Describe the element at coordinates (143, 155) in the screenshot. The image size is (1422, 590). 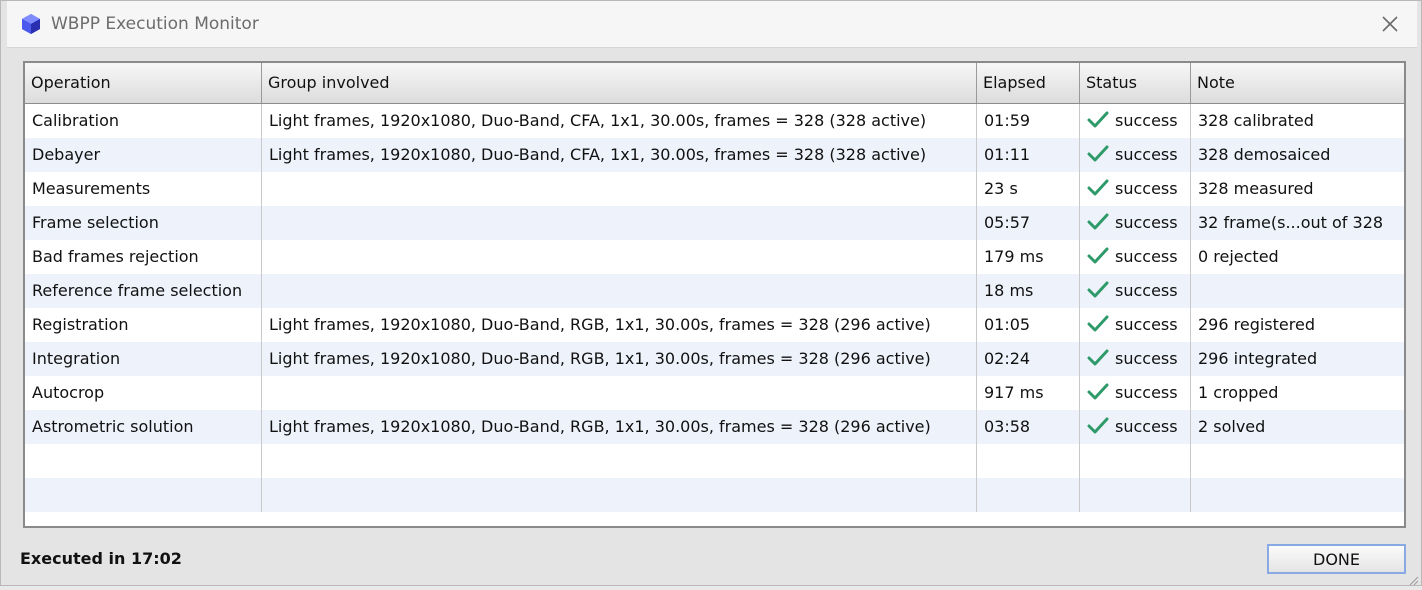
I see `cell-operation: Debayer` at that location.